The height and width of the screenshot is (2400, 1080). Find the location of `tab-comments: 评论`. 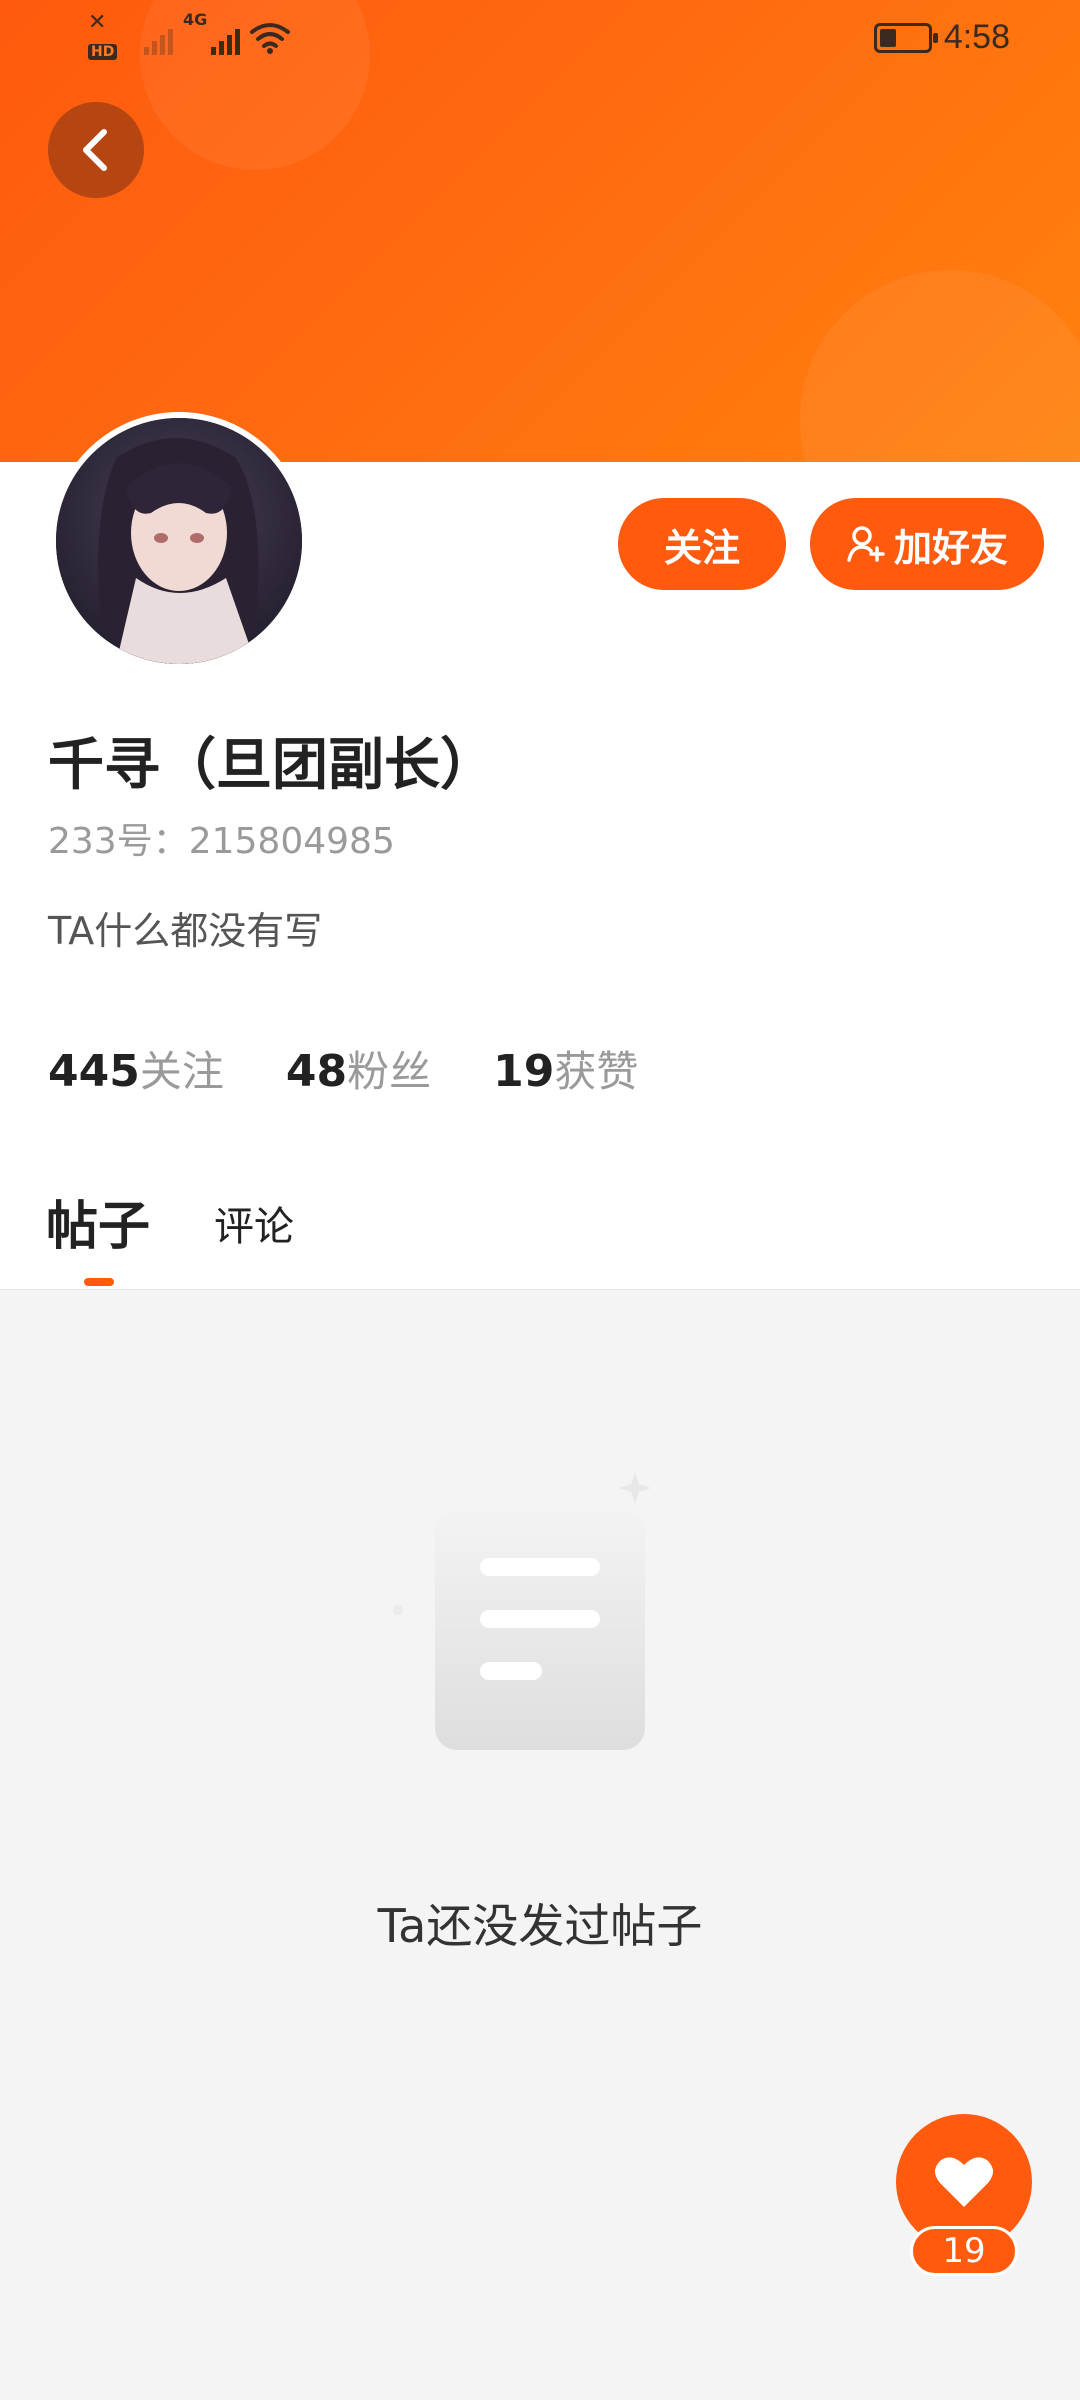

tab-comments: 评论 is located at coordinates (254, 1223).